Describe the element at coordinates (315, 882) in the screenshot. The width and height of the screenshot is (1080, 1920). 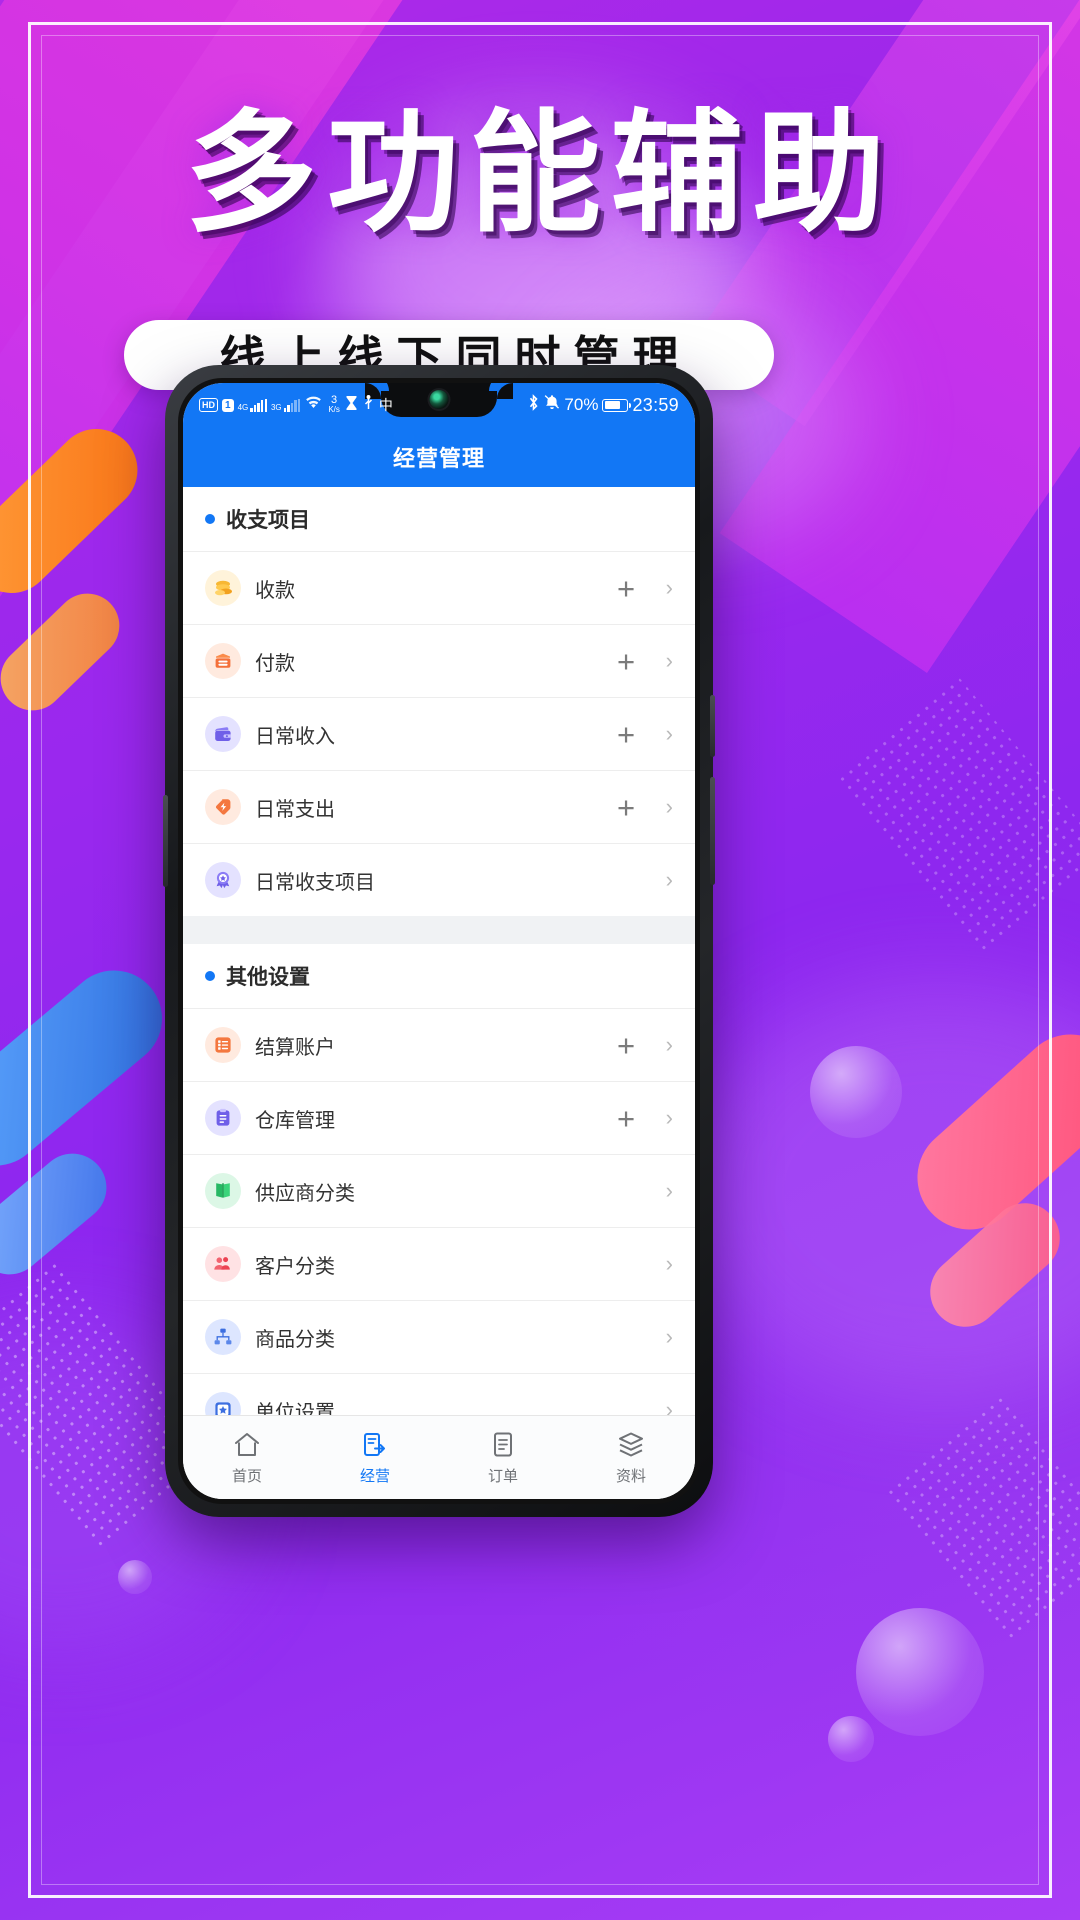
I see `list-item-label: 日常收支项目` at that location.